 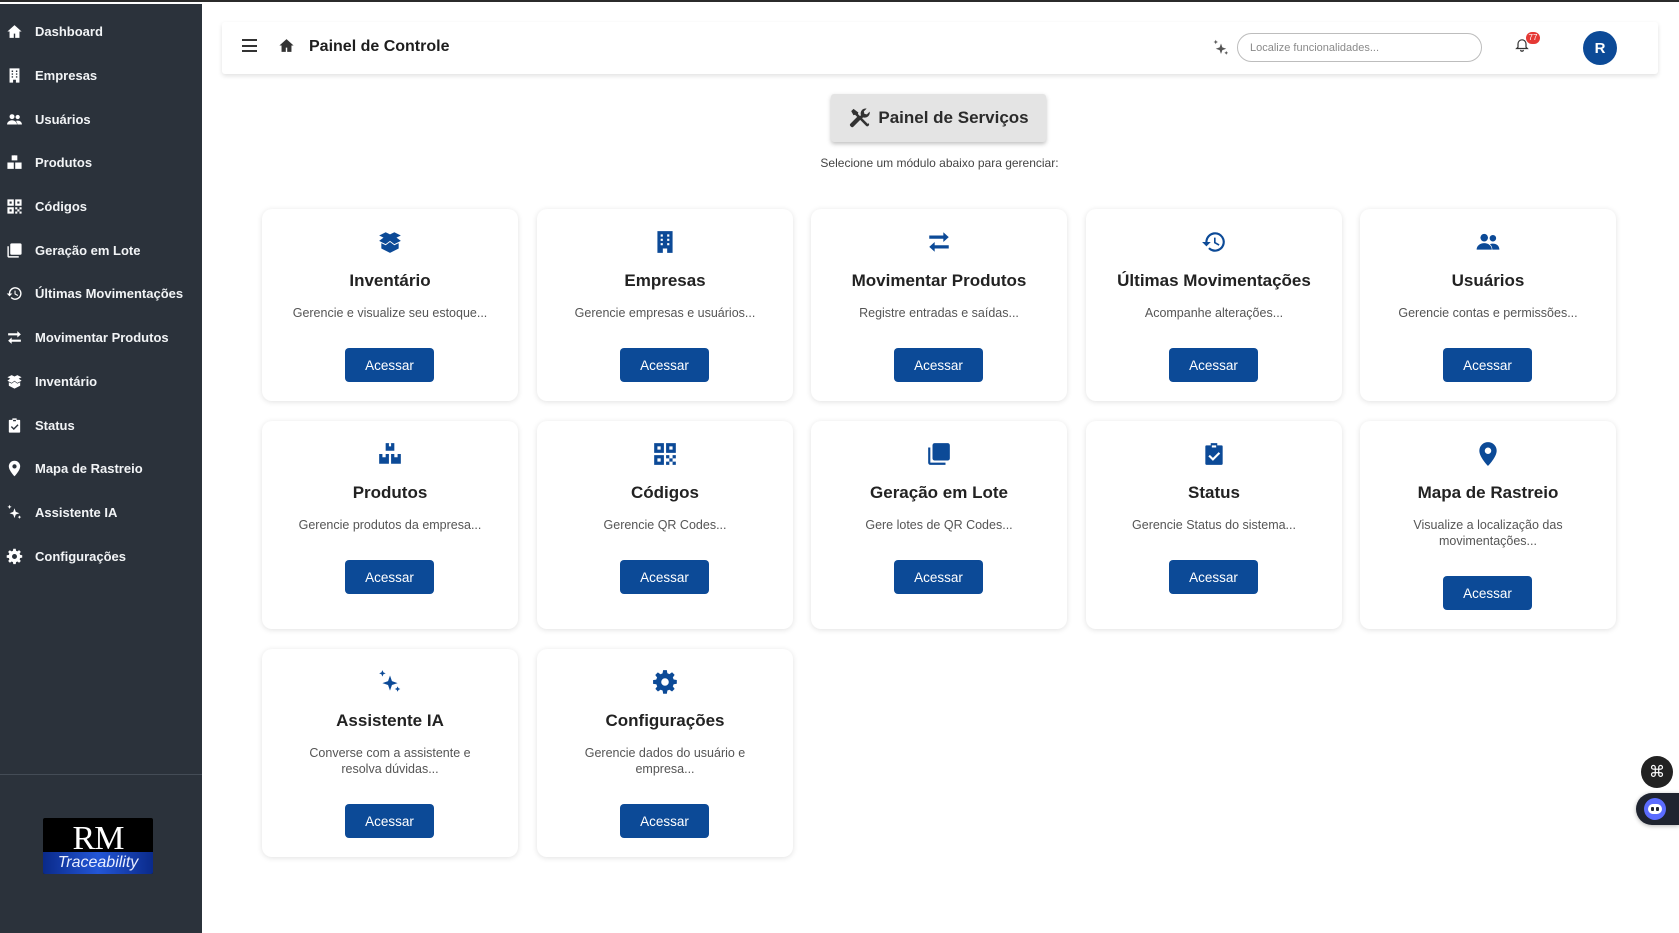 I want to click on card-title: Inventário, so click(x=390, y=280).